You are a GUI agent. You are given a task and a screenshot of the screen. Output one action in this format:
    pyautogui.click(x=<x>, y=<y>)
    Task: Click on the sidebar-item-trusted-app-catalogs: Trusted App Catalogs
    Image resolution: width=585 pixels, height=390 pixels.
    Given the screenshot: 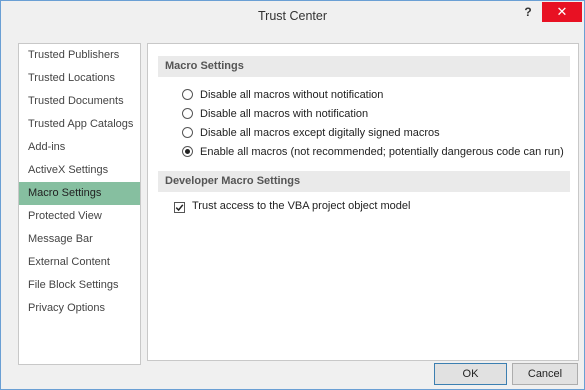 What is the action you would take?
    pyautogui.click(x=79, y=124)
    